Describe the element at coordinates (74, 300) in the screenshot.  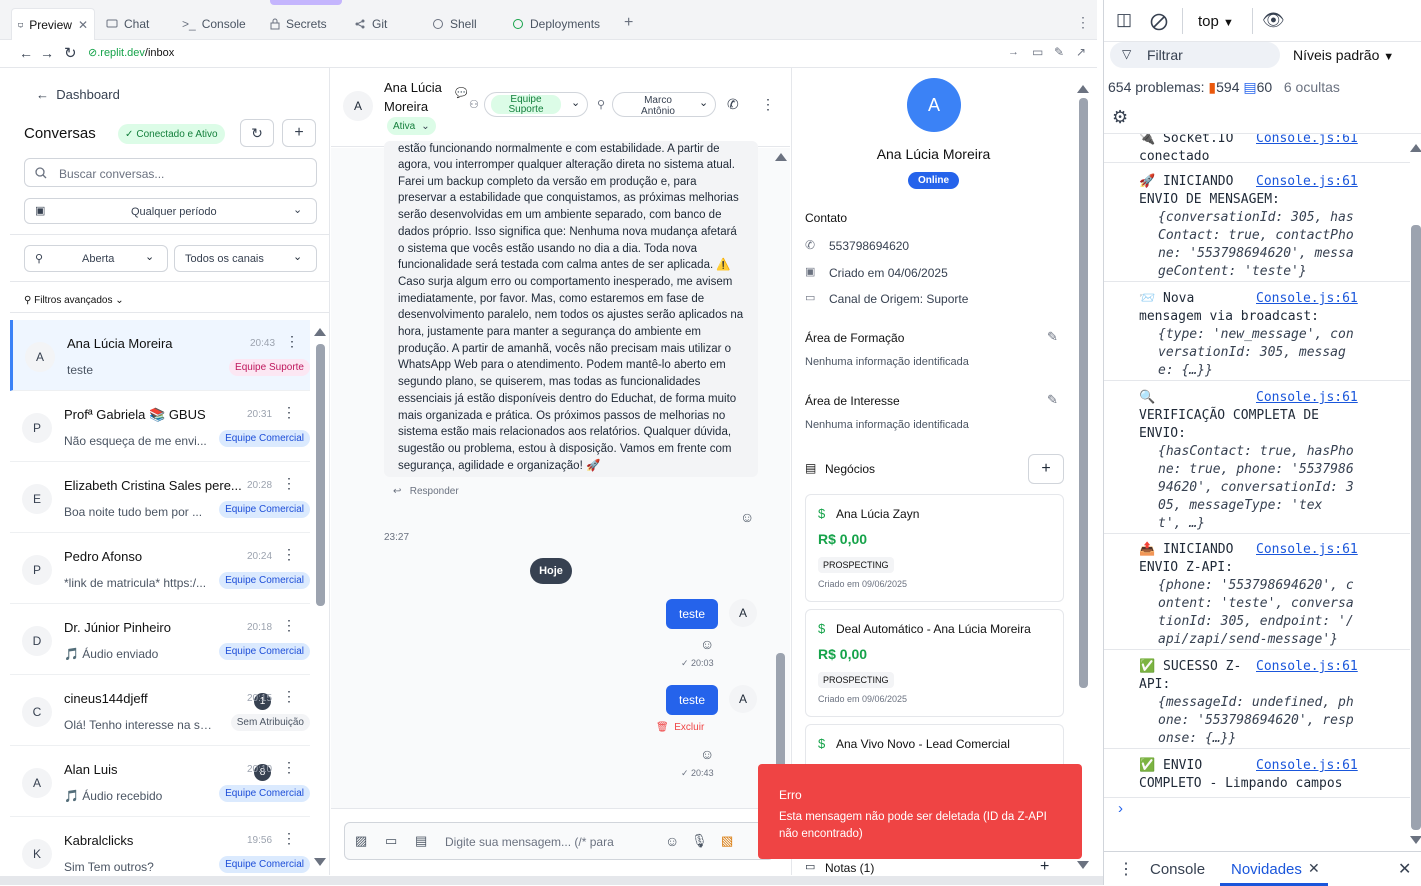
I see `advanced-filters-toggle: ⚲ Filtros avançados ⌄` at that location.